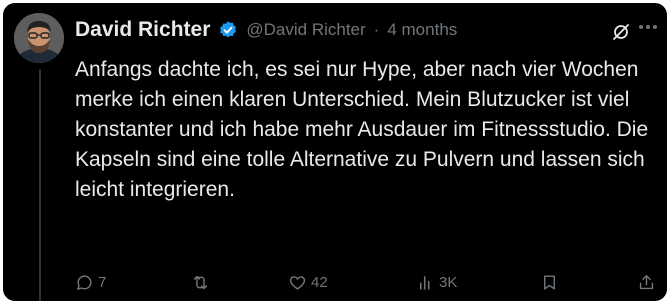 This screenshot has width=672, height=306. I want to click on repost-button, so click(202, 282).